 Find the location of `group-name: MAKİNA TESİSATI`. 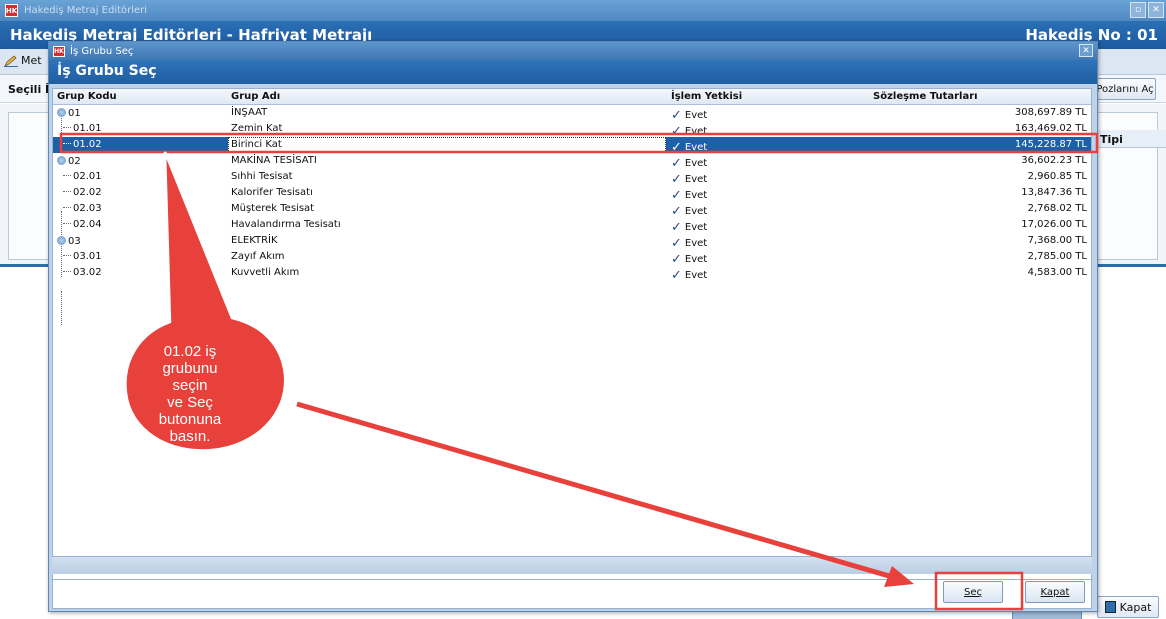

group-name: MAKİNA TESİSATI is located at coordinates (274, 160).